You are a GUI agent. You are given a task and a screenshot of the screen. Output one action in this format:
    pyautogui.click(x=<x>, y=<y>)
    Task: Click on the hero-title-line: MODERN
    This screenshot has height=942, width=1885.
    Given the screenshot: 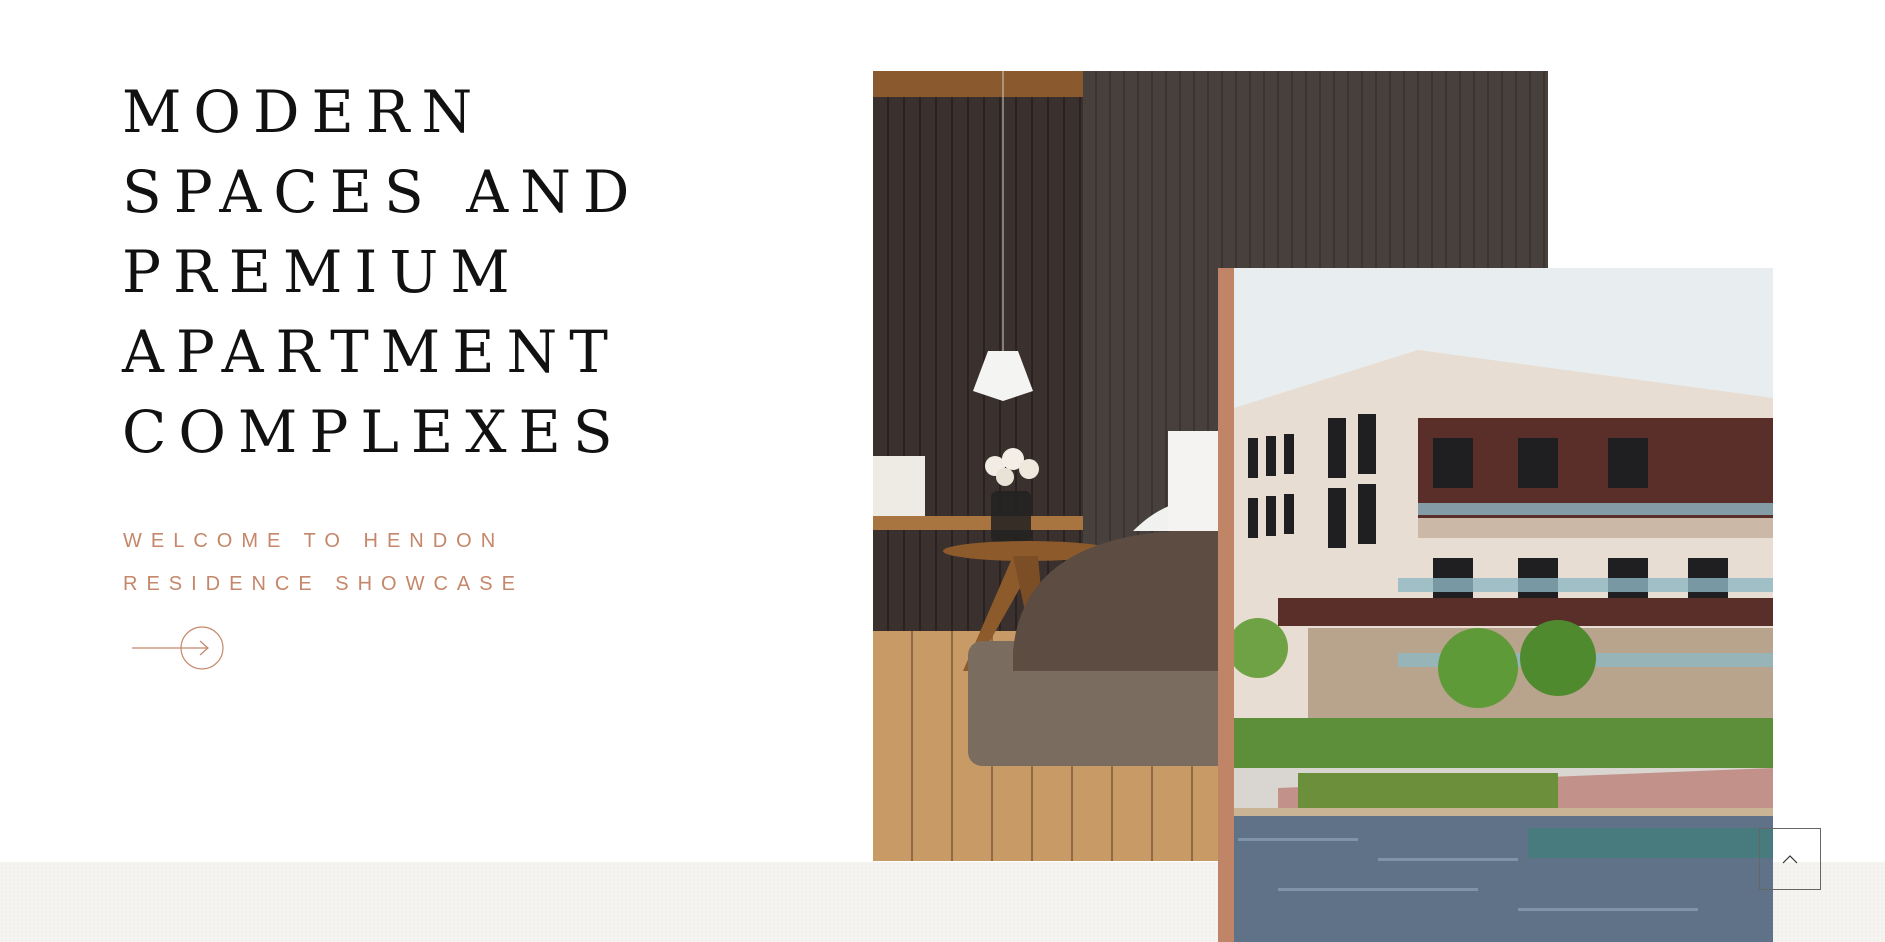 What is the action you would take?
    pyautogui.click(x=303, y=112)
    